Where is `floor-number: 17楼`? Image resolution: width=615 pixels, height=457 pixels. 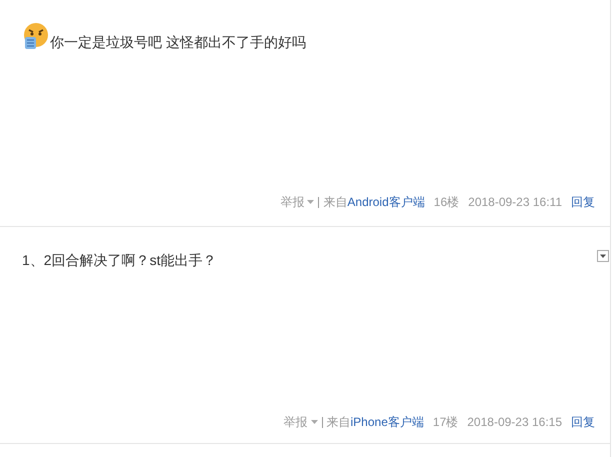
floor-number: 17楼 is located at coordinates (445, 422).